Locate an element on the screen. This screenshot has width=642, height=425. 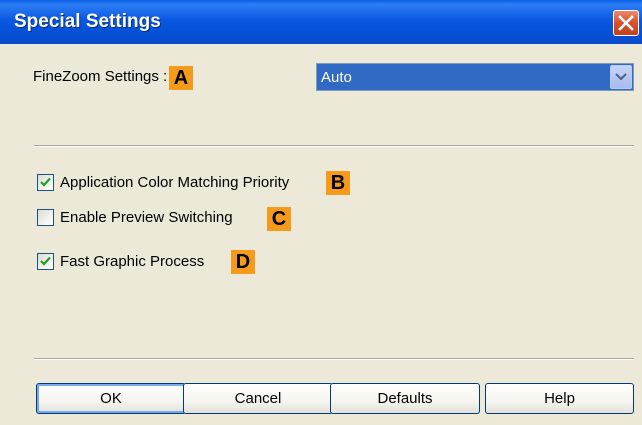
badge-c: C is located at coordinates (279, 219).